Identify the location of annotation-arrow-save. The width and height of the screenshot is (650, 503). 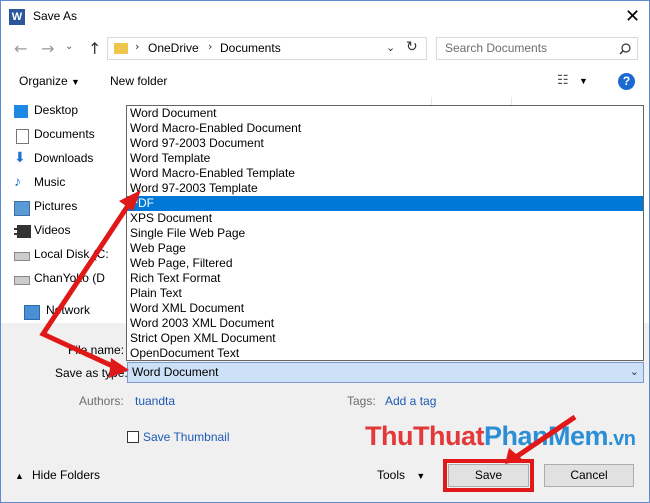
(541, 439).